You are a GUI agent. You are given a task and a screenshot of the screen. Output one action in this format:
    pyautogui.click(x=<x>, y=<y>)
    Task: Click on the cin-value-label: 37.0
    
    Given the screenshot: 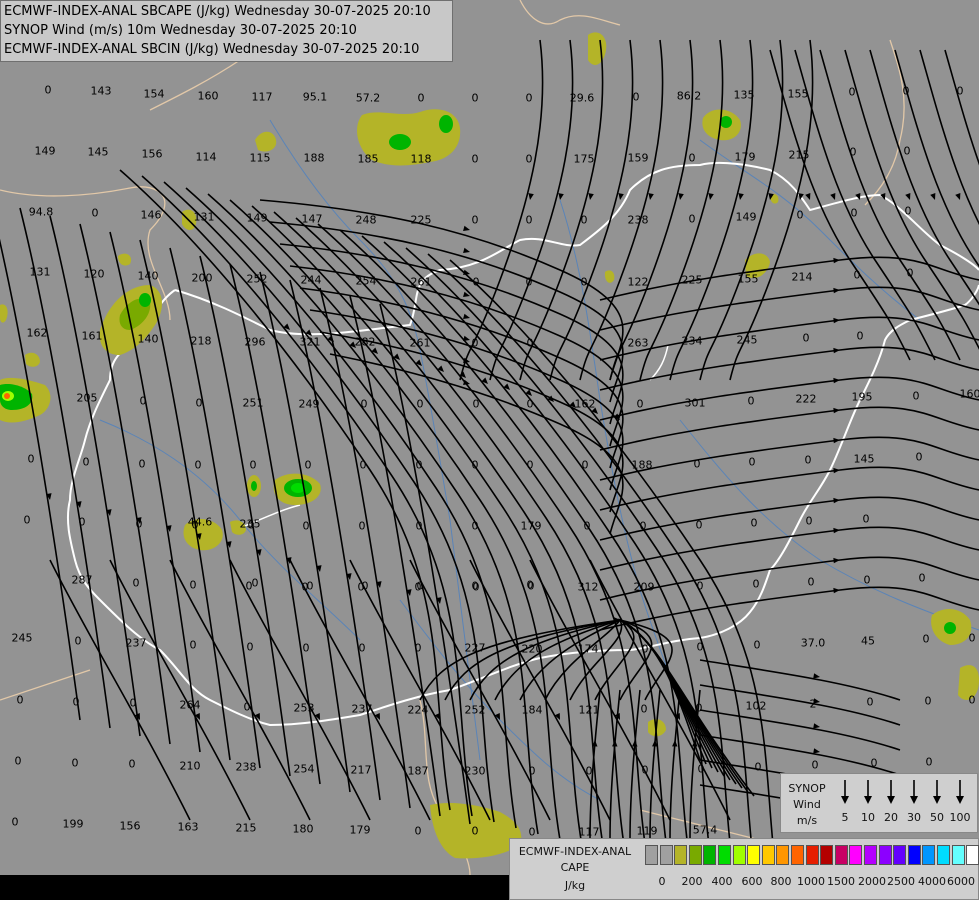 What is the action you would take?
    pyautogui.click(x=813, y=643)
    